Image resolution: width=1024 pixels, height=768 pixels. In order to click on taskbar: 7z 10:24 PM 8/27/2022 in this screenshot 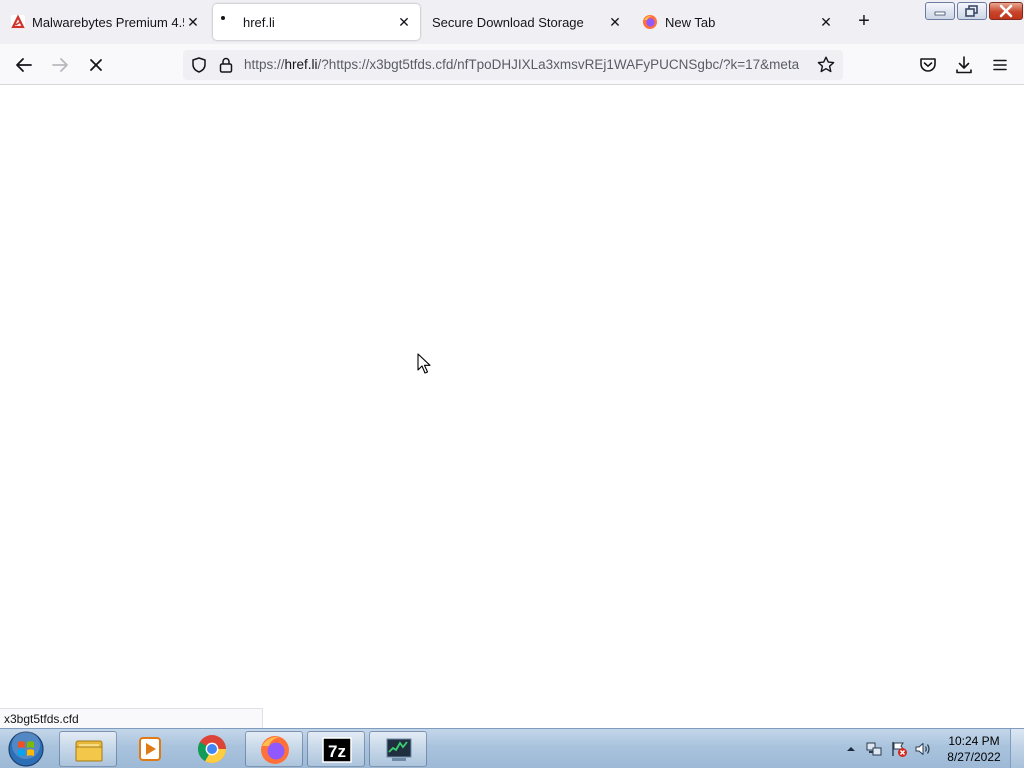, I will do `click(512, 748)`.